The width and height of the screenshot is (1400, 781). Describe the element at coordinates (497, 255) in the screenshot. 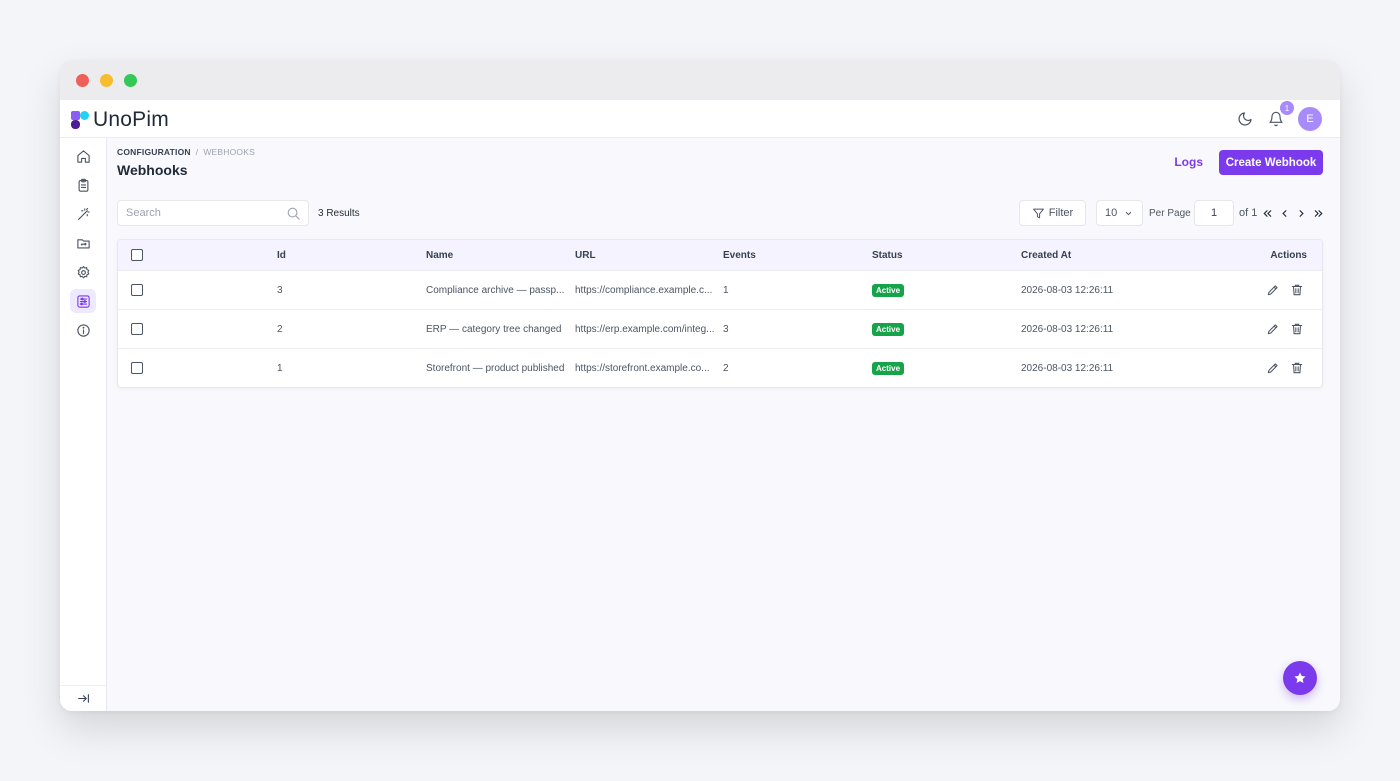

I see `column-header-name: Name` at that location.